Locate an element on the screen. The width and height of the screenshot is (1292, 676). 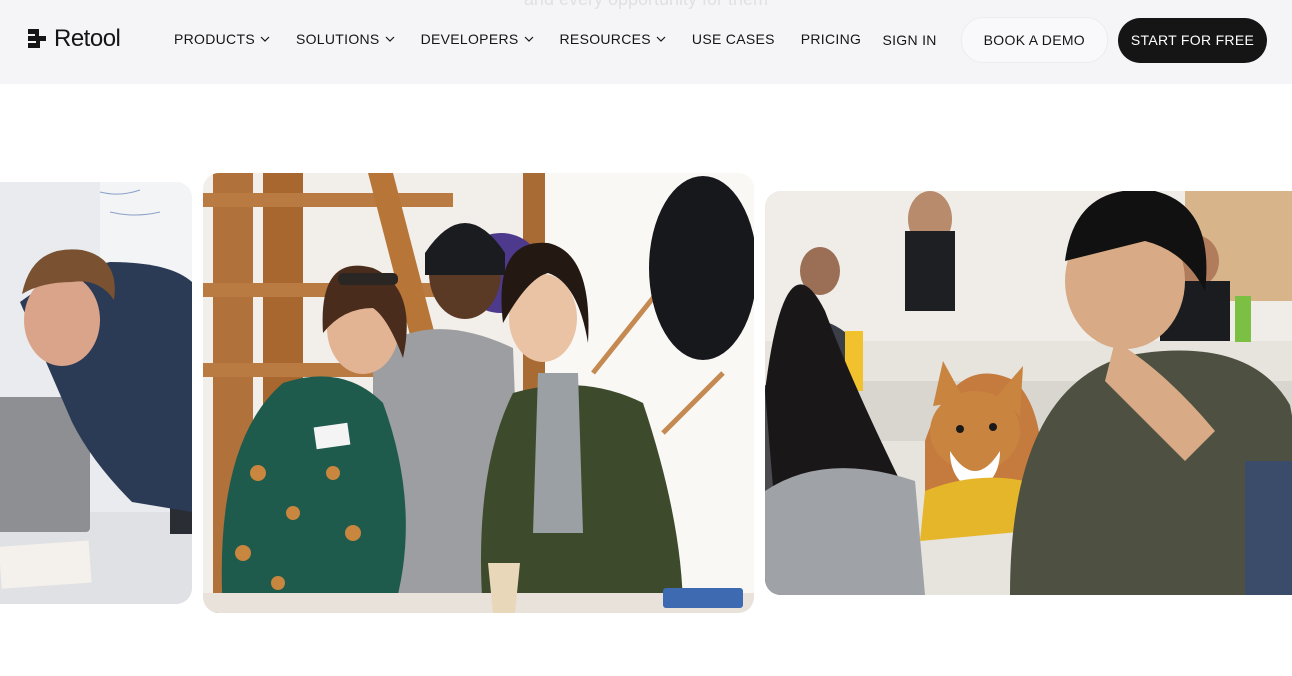
nav-use-cases-label: USE CASES is located at coordinates (733, 39).